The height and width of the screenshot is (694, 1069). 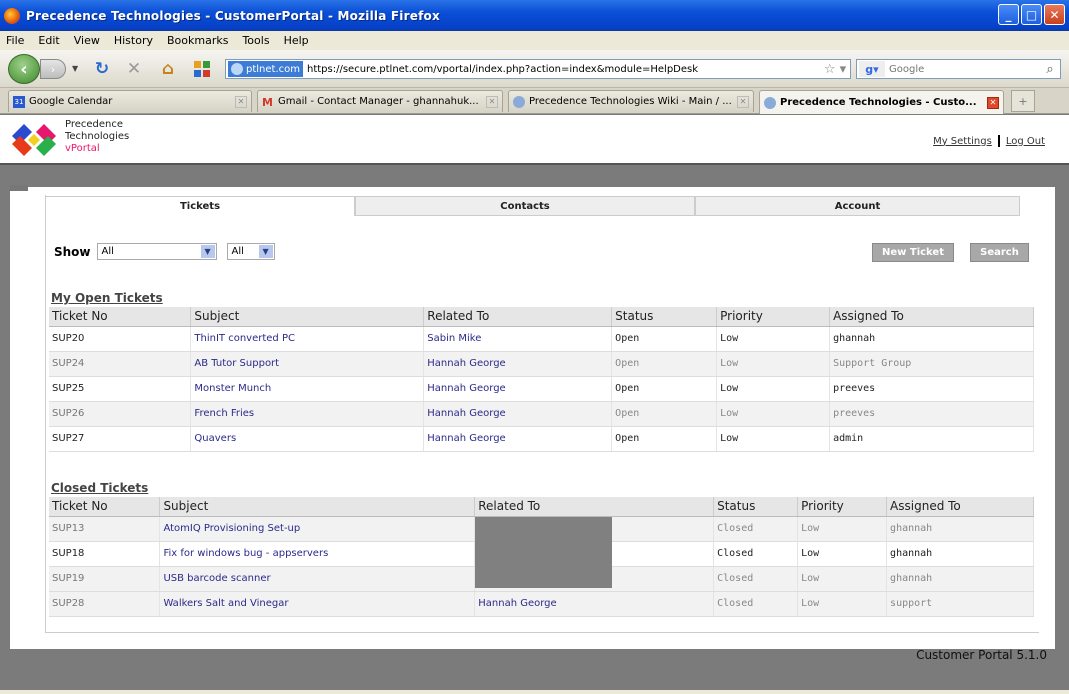 What do you see at coordinates (1031, 14) in the screenshot?
I see `maximize-button: □` at bounding box center [1031, 14].